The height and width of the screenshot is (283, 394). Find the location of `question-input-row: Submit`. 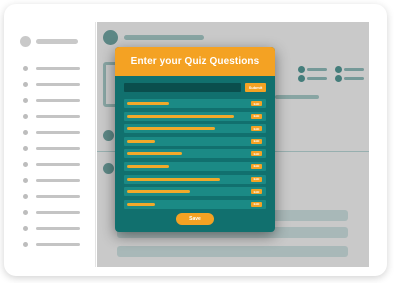

question-input-row: Submit is located at coordinates (195, 87).